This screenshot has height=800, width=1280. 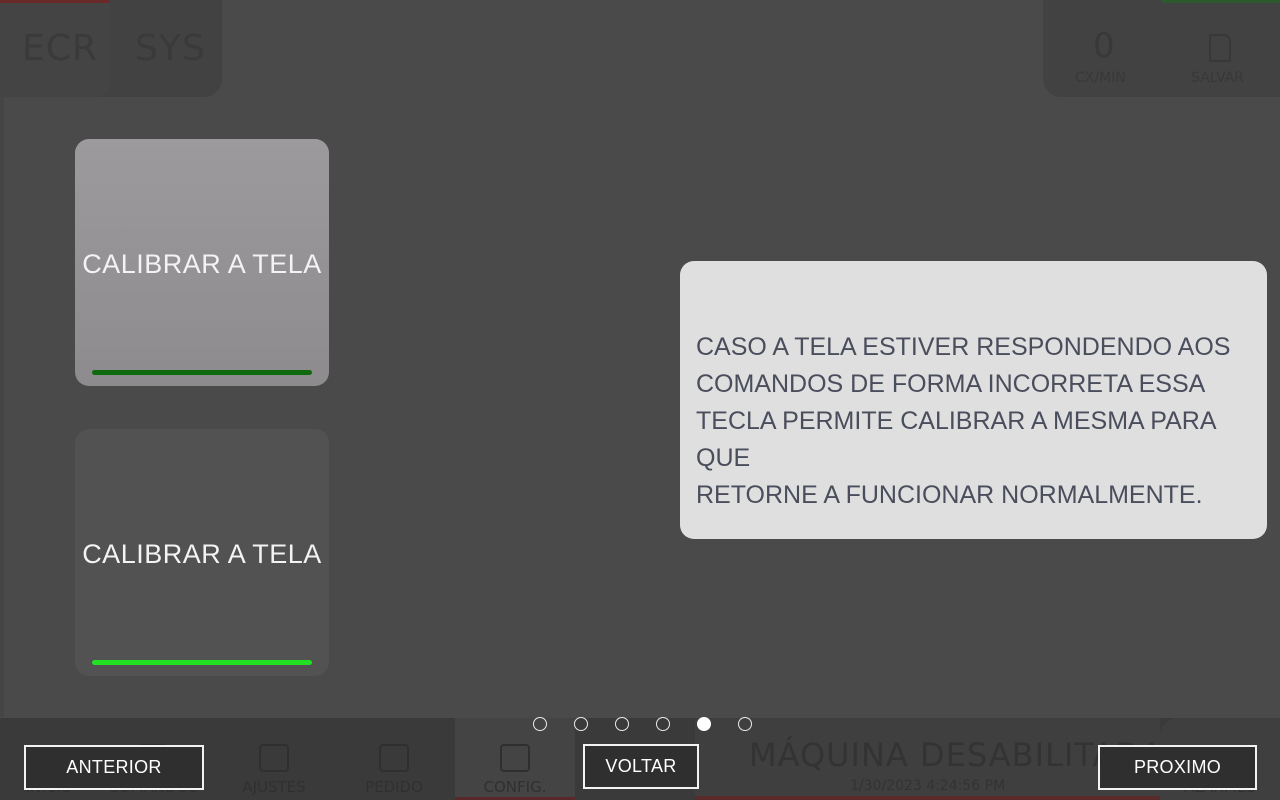 What do you see at coordinates (951, 384) in the screenshot?
I see `help-description-line: COMANDOS DE FORMA INCORRETA ESSA` at bounding box center [951, 384].